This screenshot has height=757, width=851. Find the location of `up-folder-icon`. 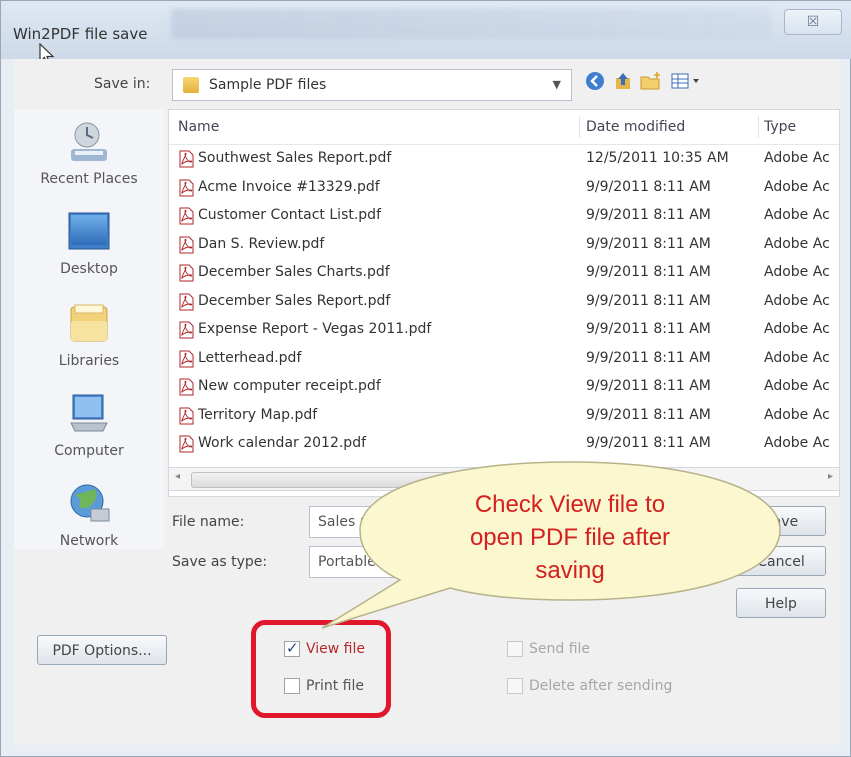

up-folder-icon is located at coordinates (623, 82).